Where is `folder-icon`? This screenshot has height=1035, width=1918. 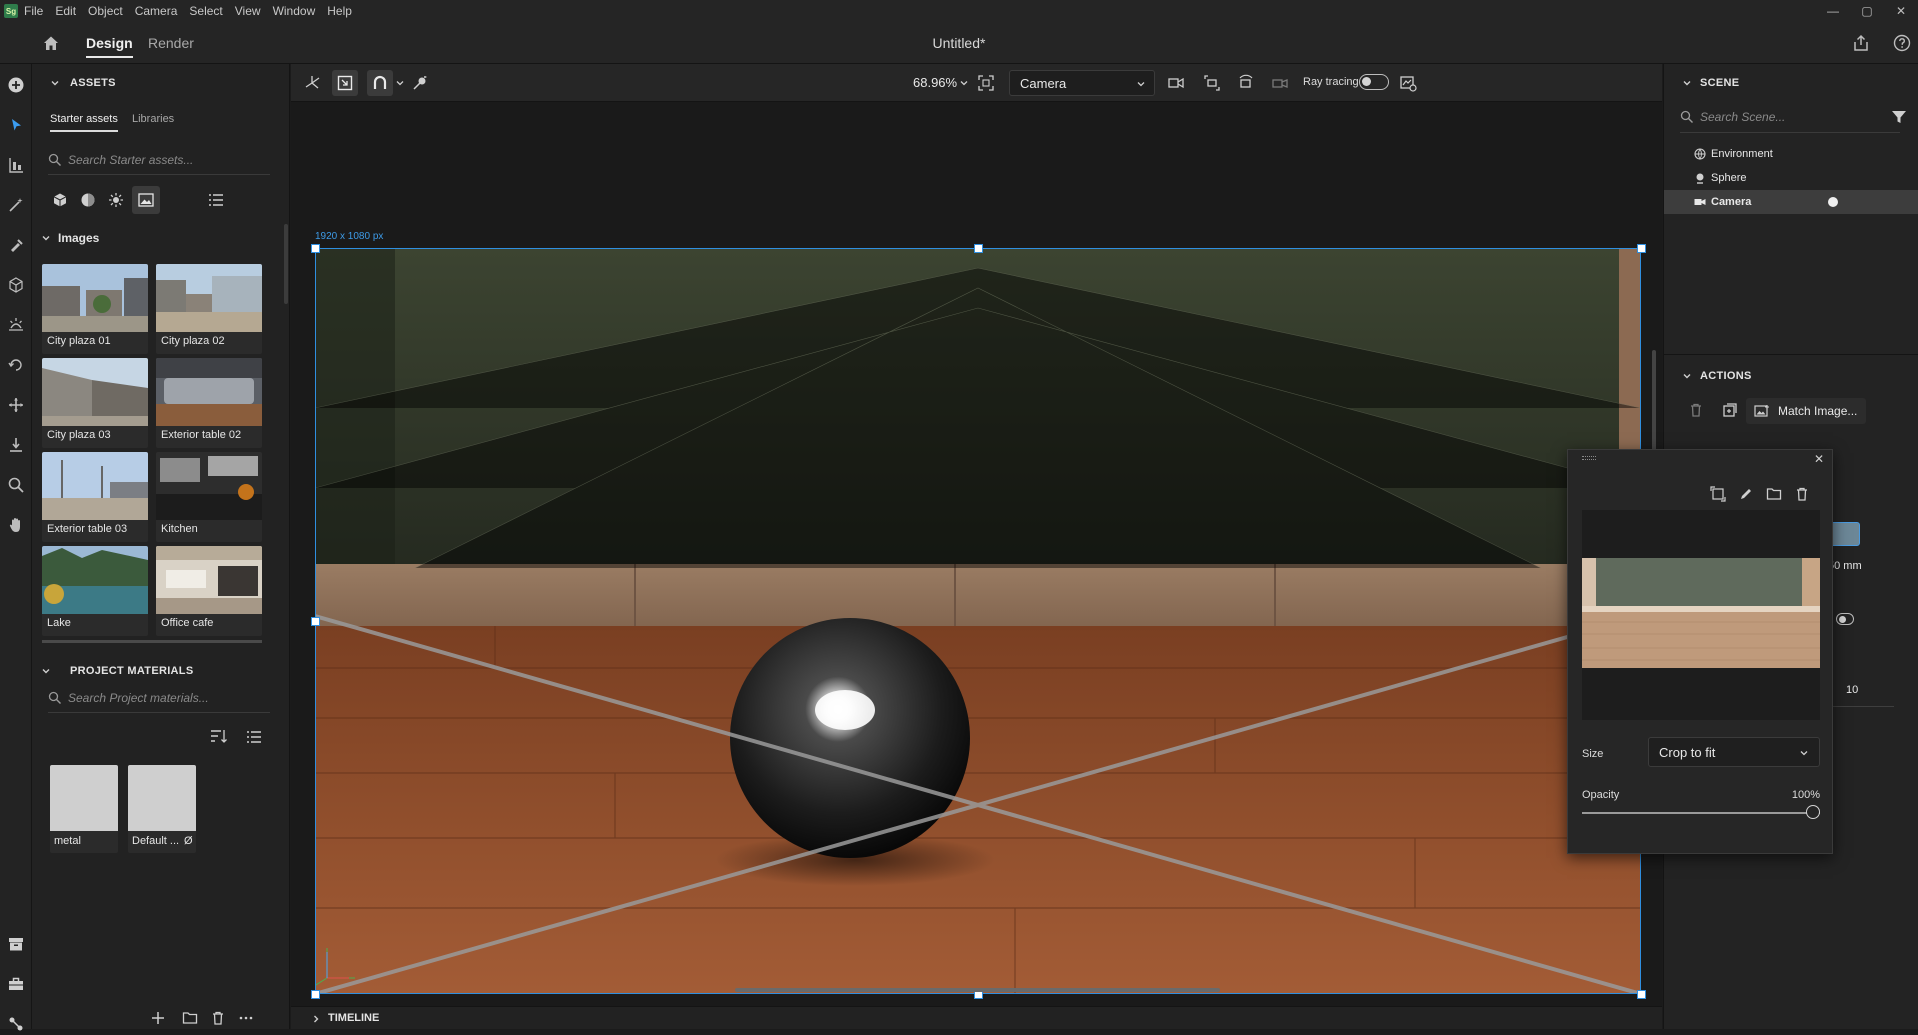 folder-icon is located at coordinates (1774, 494).